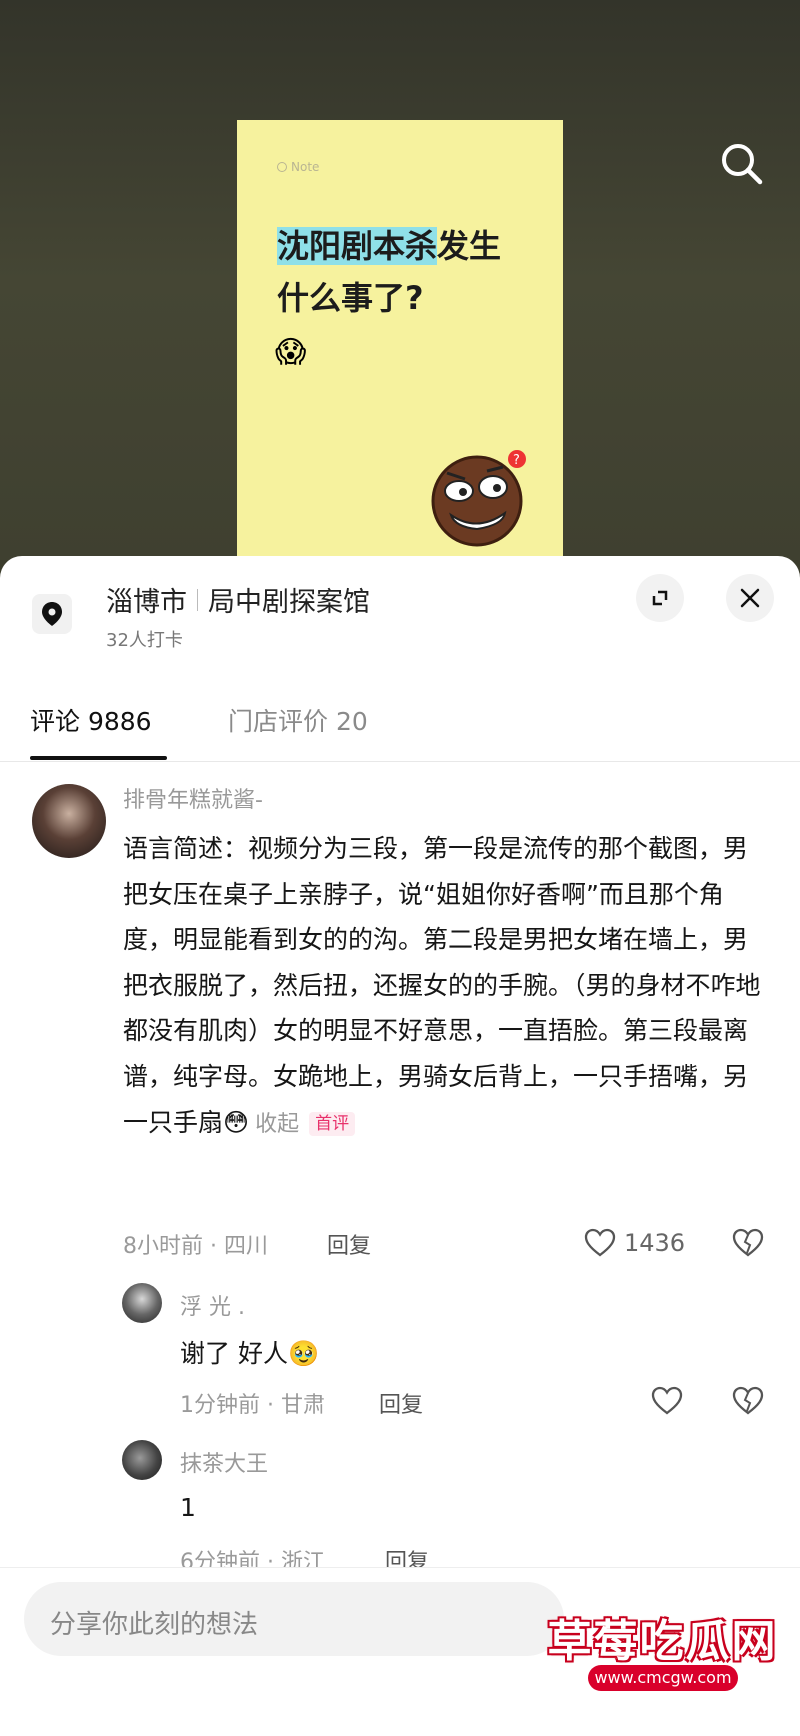 The image size is (800, 1736). Describe the element at coordinates (662, 1641) in the screenshot. I see `watermark-title: 草莓吃瓜网` at that location.